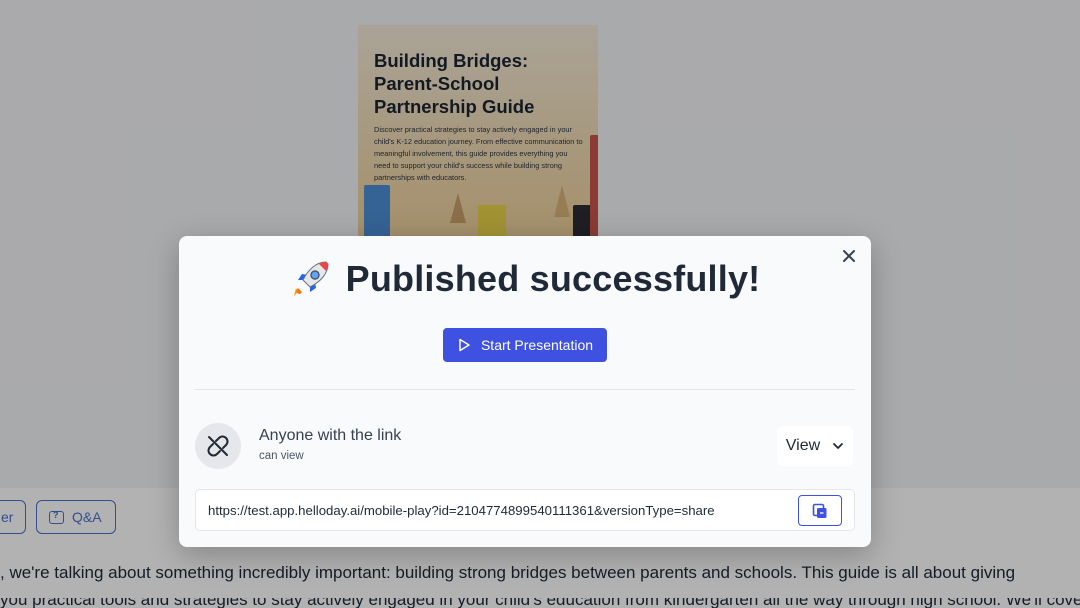  I want to click on dialog-heading: Published successfully!, so click(525, 279).